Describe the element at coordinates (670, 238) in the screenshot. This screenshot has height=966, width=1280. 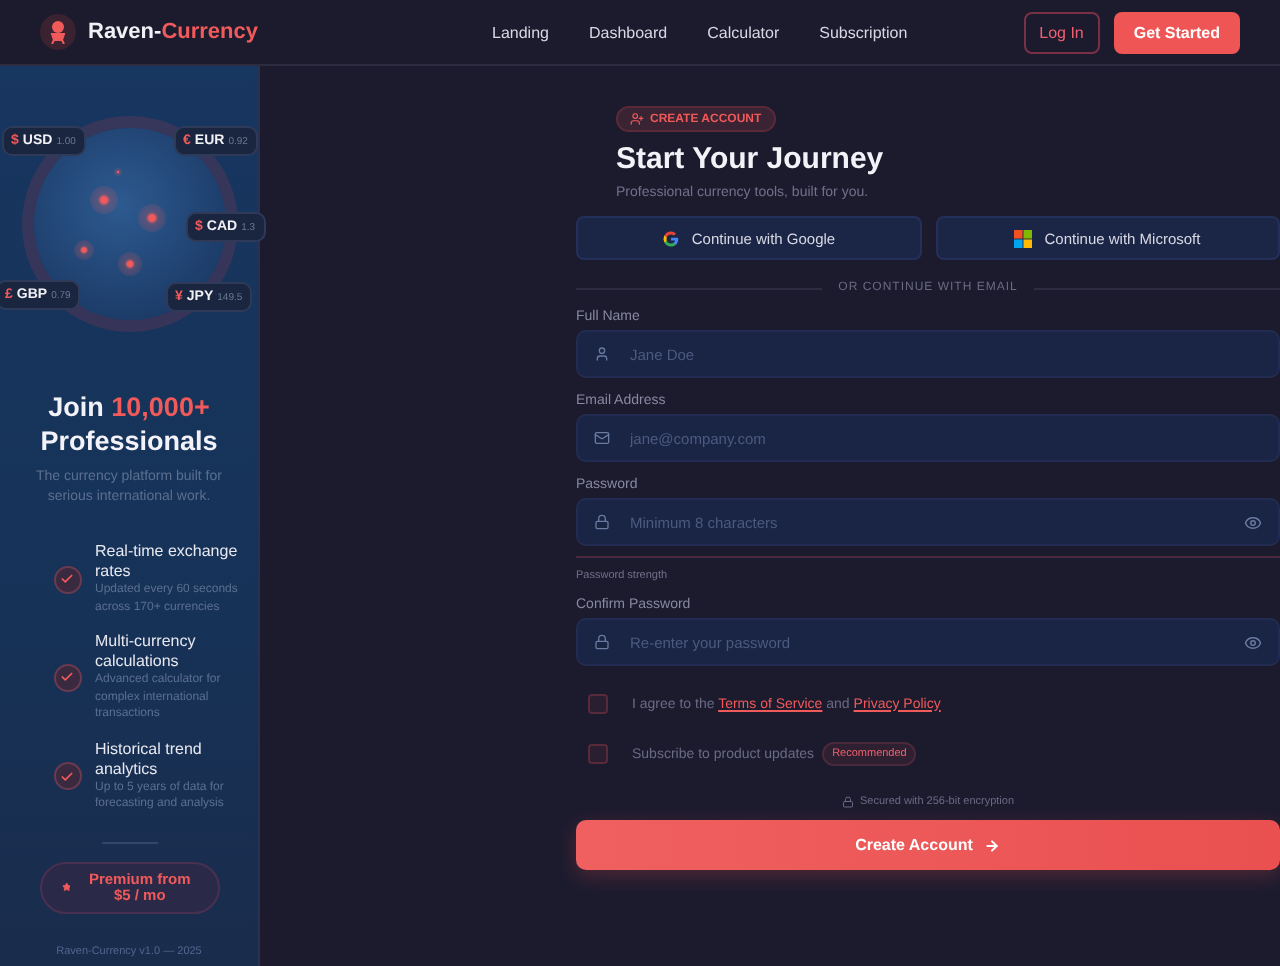
I see `google-icon` at that location.